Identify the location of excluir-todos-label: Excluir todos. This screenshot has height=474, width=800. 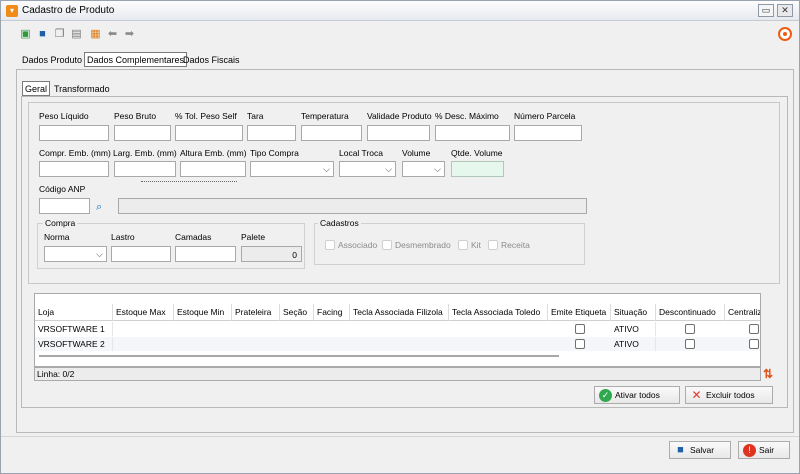
(730, 395).